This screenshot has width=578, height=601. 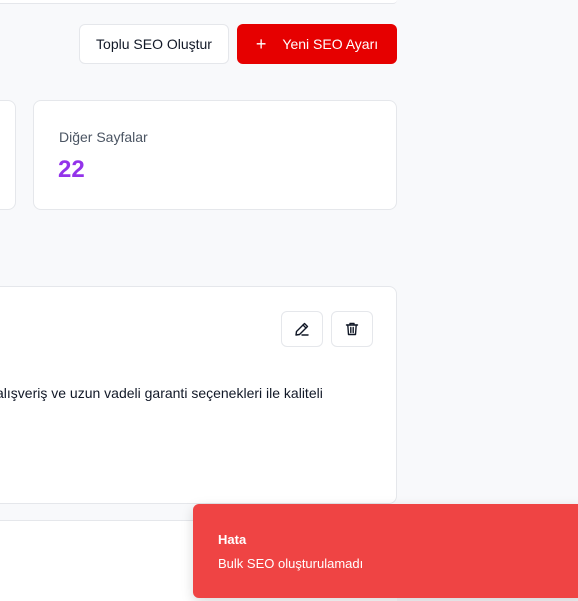 What do you see at coordinates (261, 44) in the screenshot?
I see `plus-icon: +` at bounding box center [261, 44].